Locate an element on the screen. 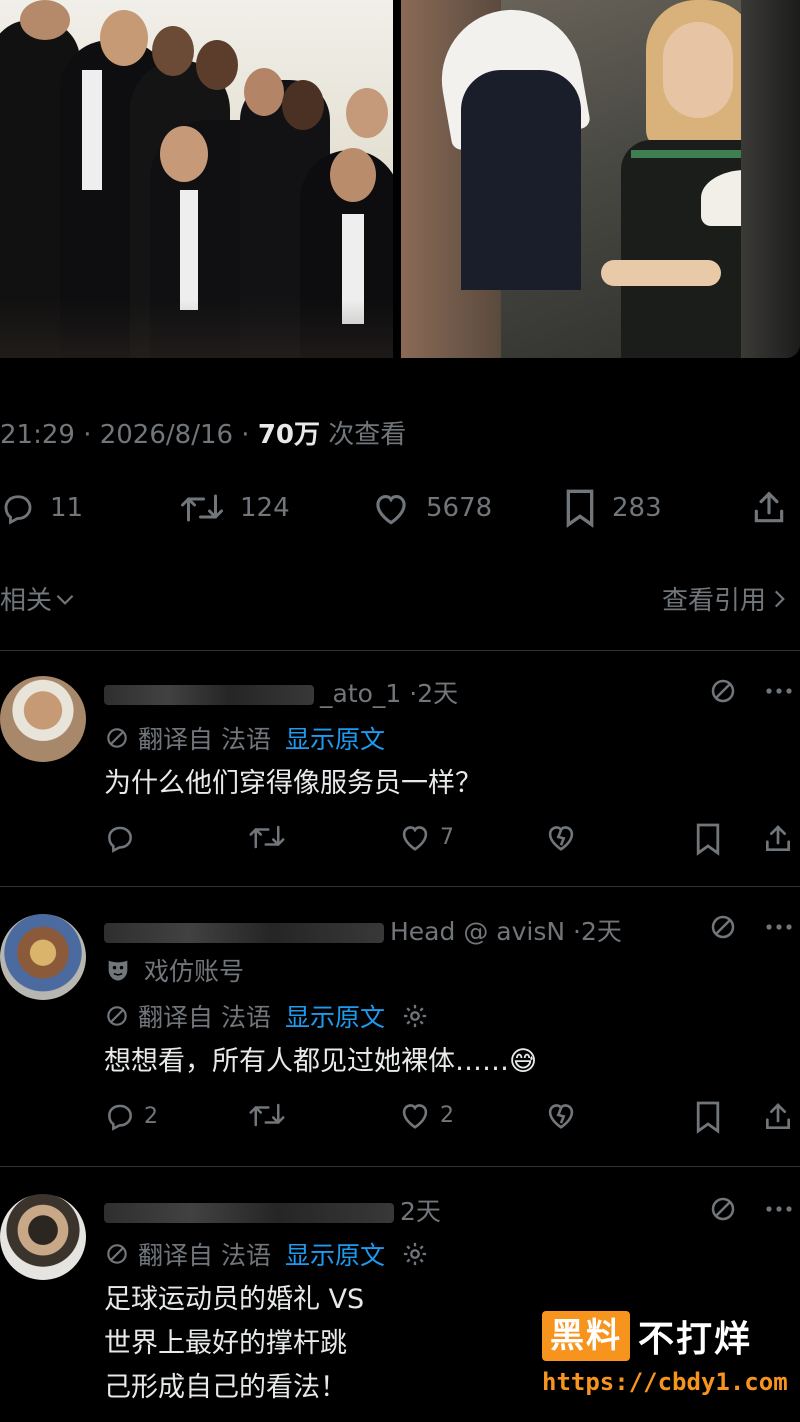 The width and height of the screenshot is (800, 1422). parody-label-row: 戏仿账号 is located at coordinates (174, 970).